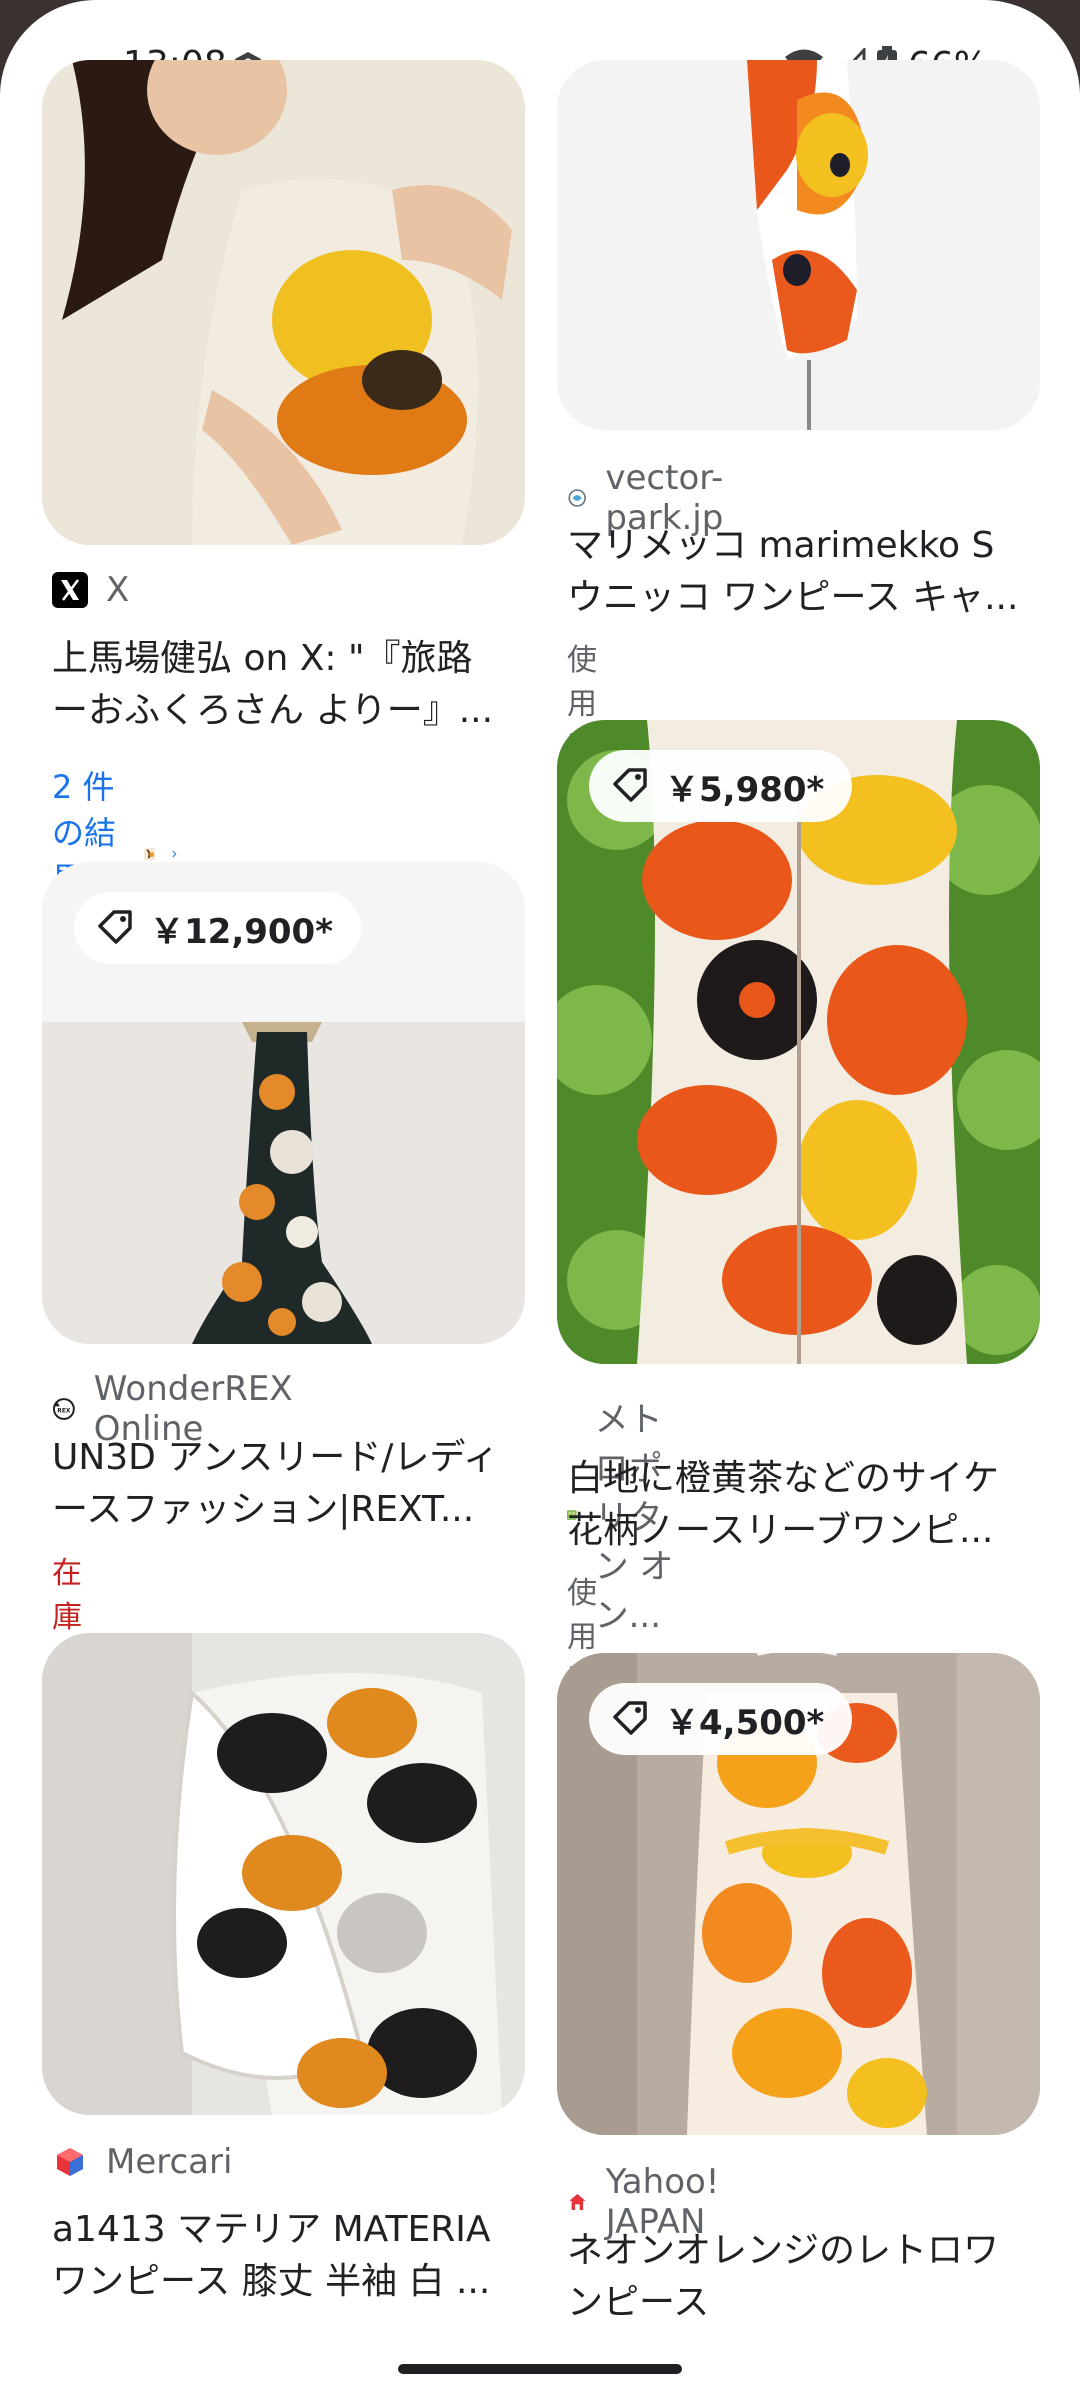 This screenshot has width=1080, height=2400. What do you see at coordinates (90, 590) in the screenshot?
I see `result-source: X` at bounding box center [90, 590].